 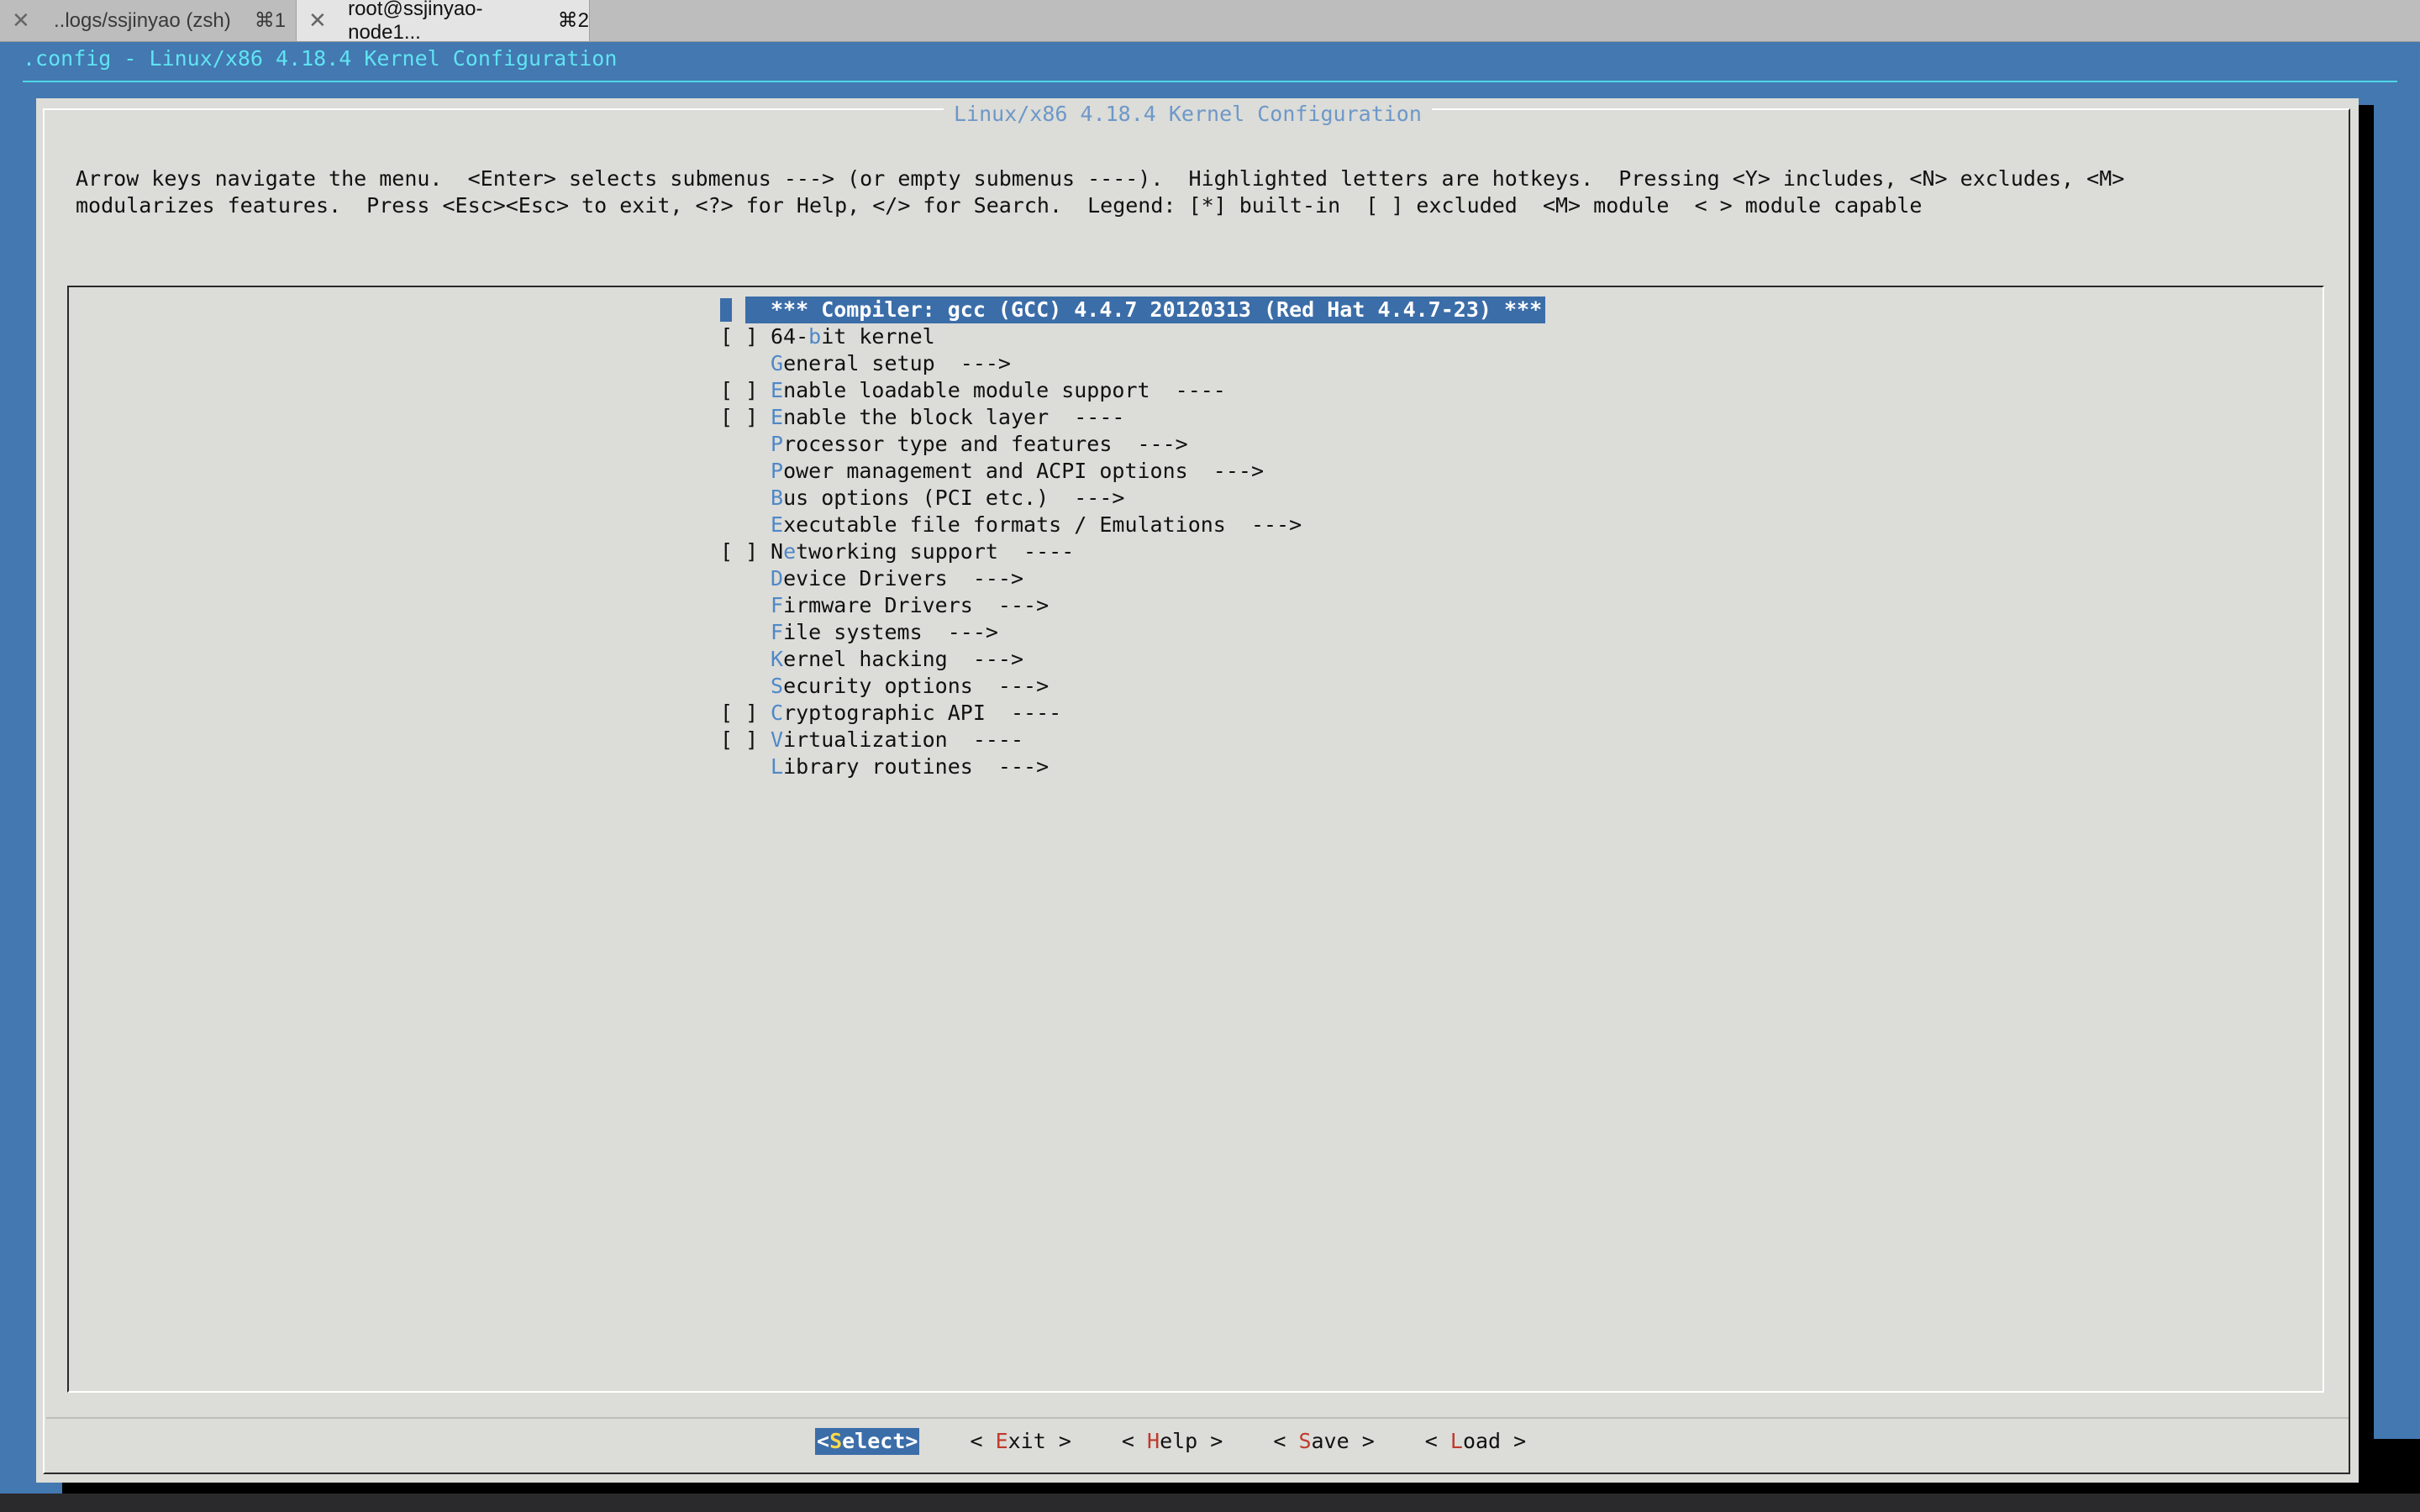 I want to click on hotkey-letter: S, so click(x=778, y=686).